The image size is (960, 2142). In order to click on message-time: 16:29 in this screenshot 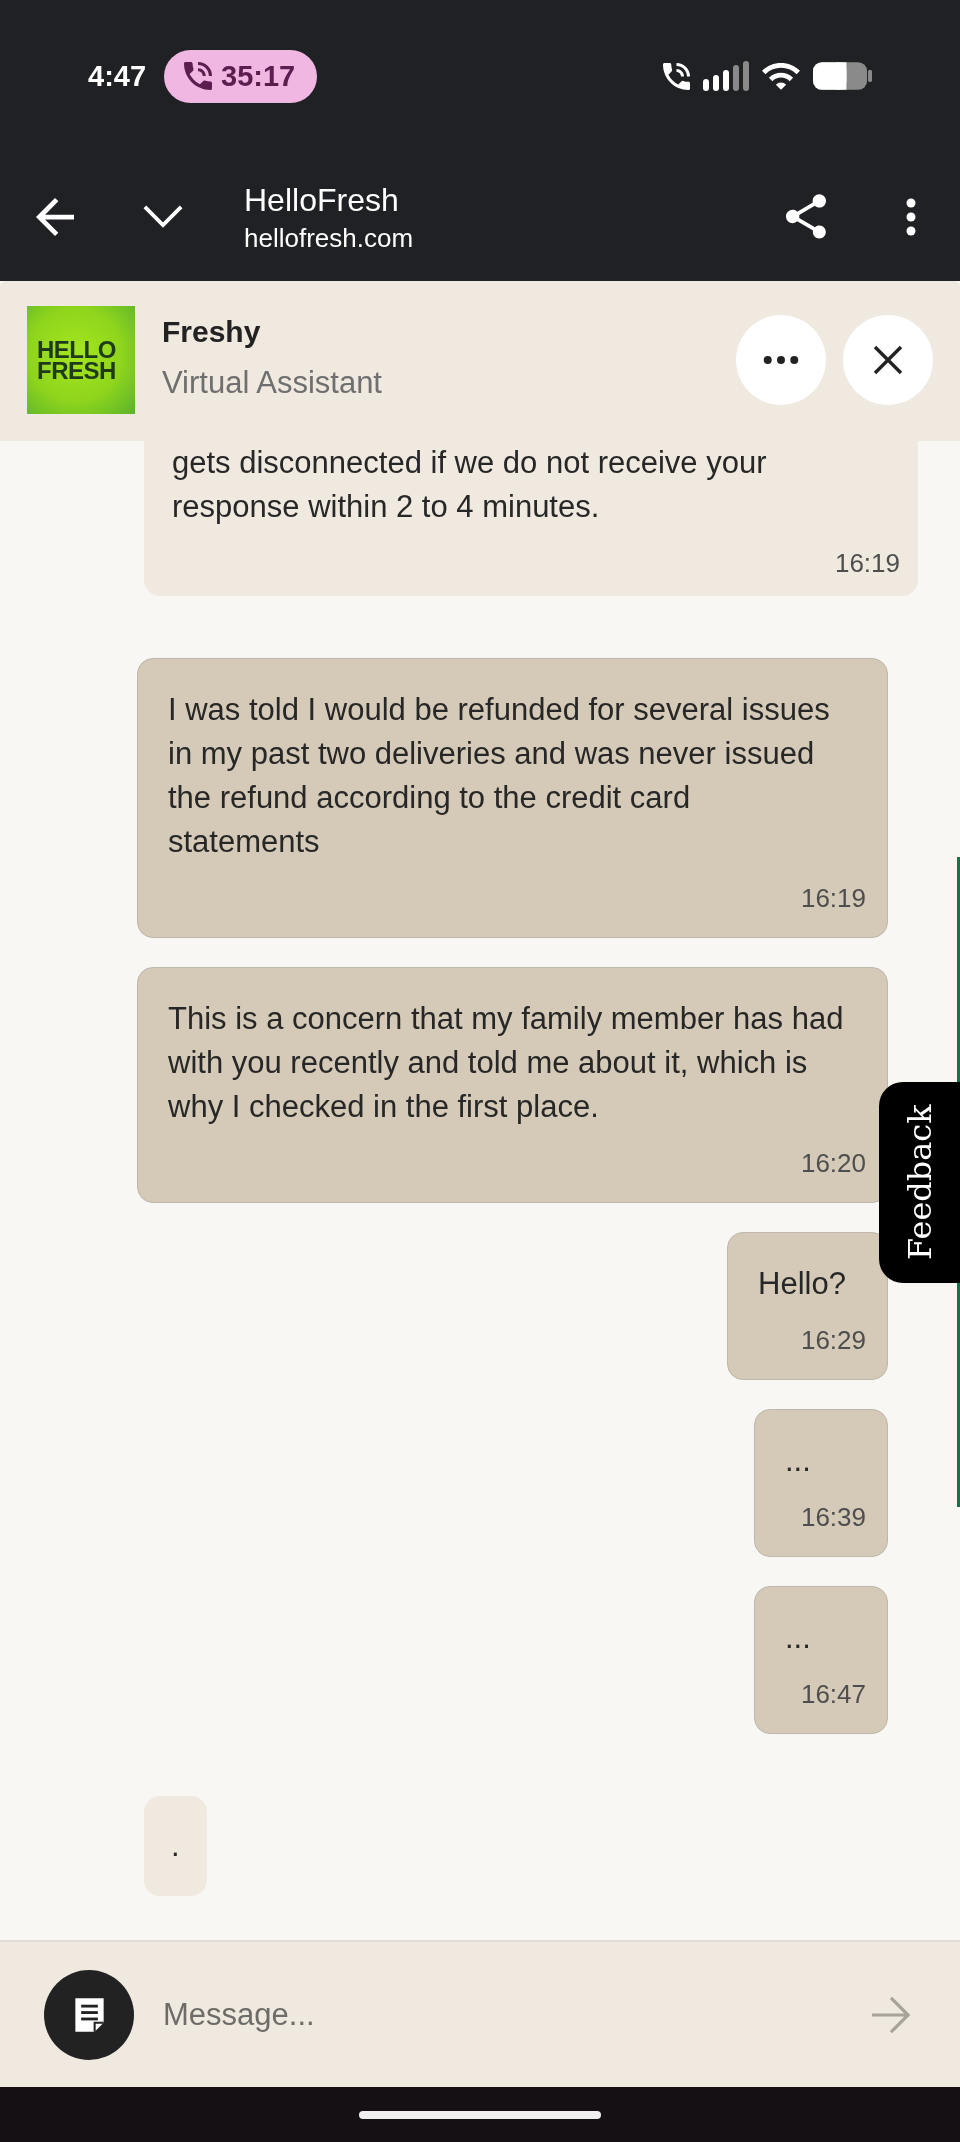, I will do `click(833, 1340)`.